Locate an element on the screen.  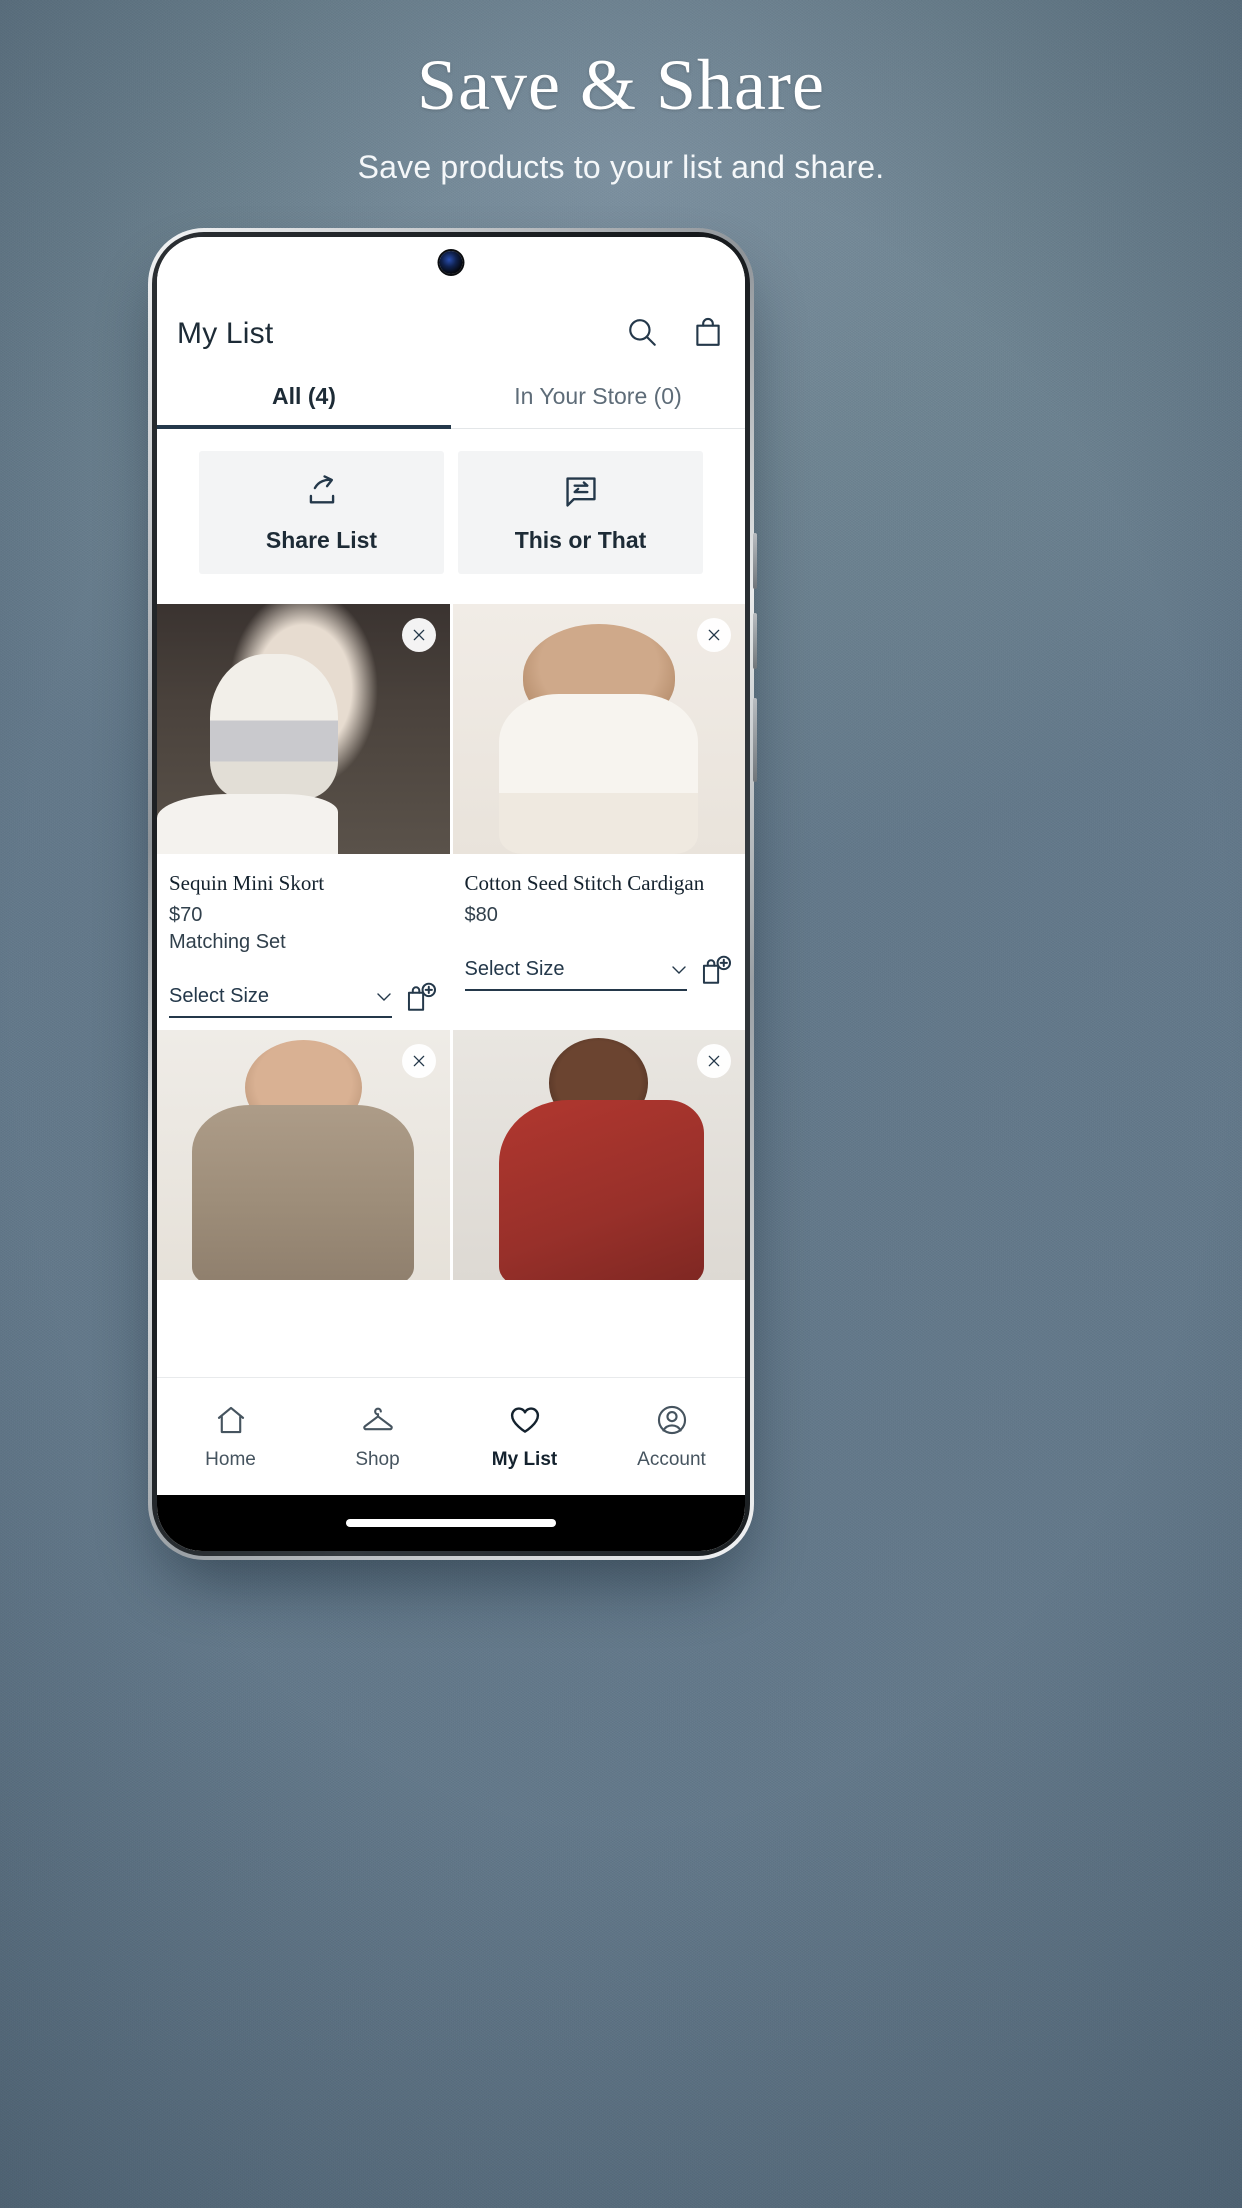
nav-label-my-list: My List is located at coordinates (524, 1459).